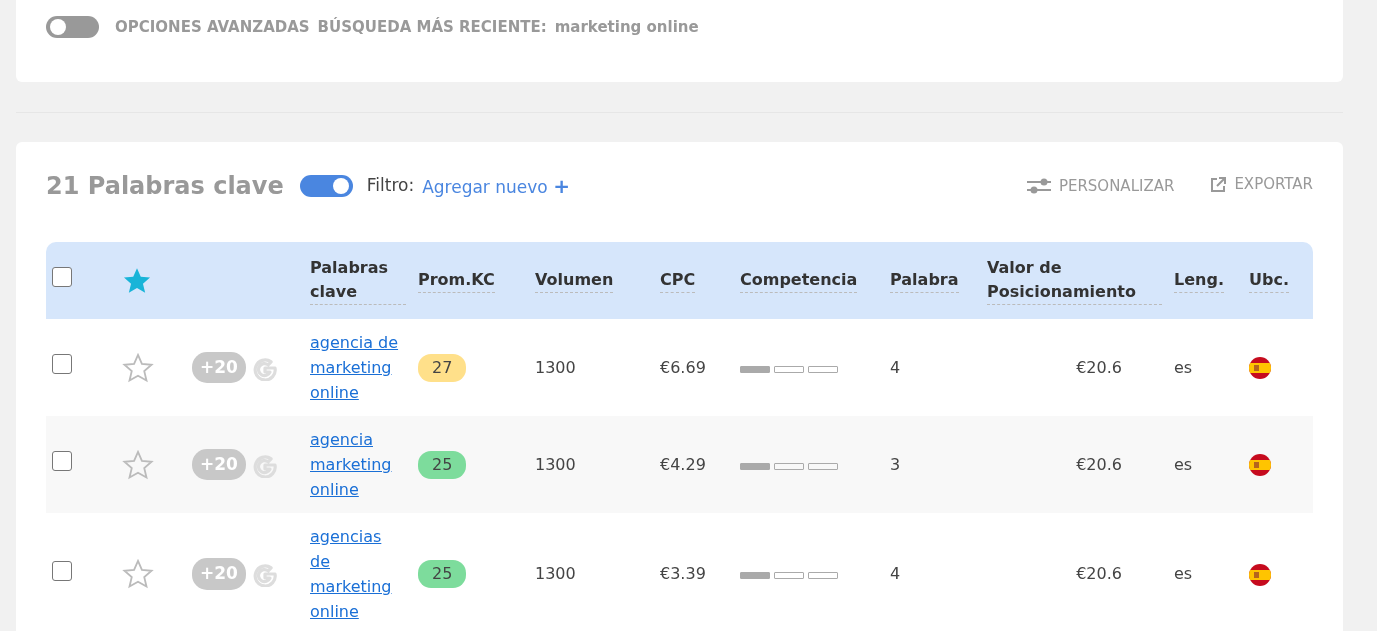 This screenshot has height=631, width=1377. What do you see at coordinates (678, 280) in the screenshot?
I see `column-header: CPC` at bounding box center [678, 280].